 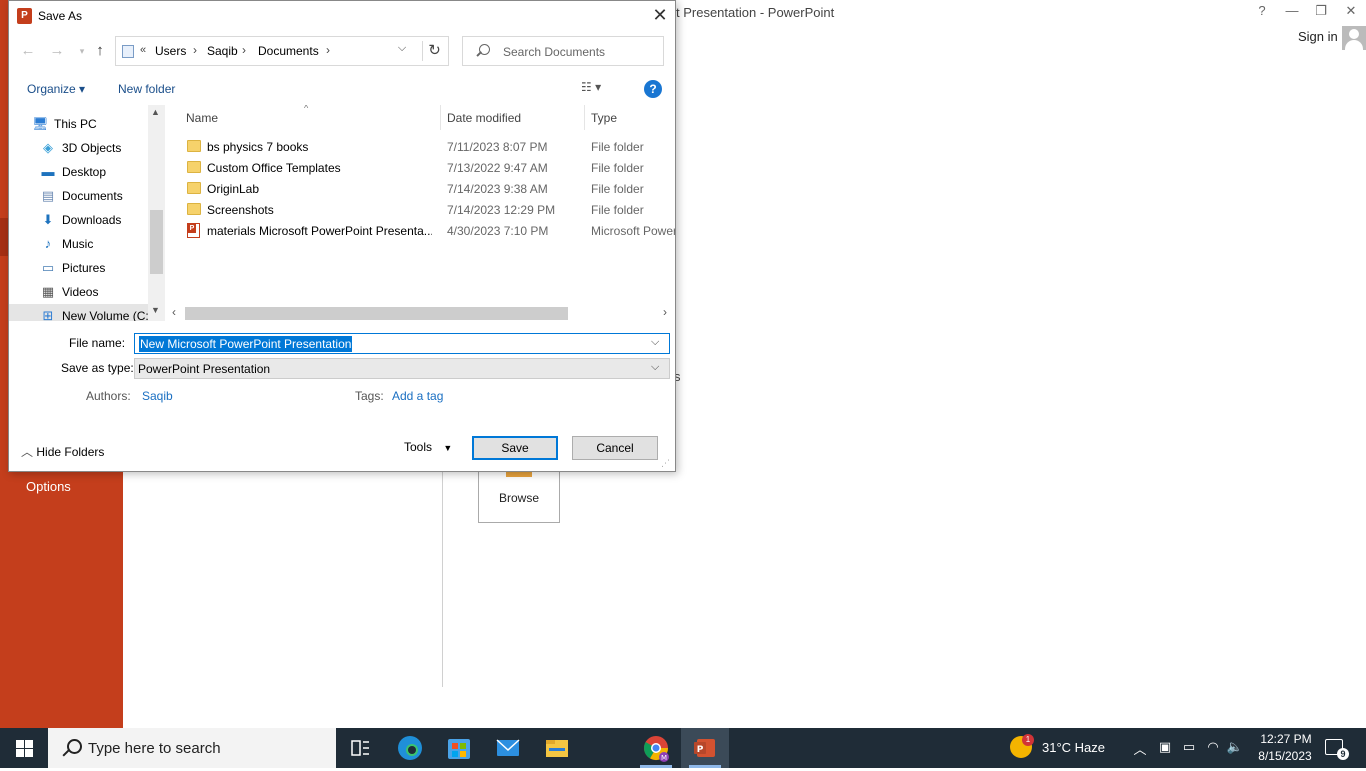 I want to click on scroll-left-icon: ‹, so click(x=174, y=312).